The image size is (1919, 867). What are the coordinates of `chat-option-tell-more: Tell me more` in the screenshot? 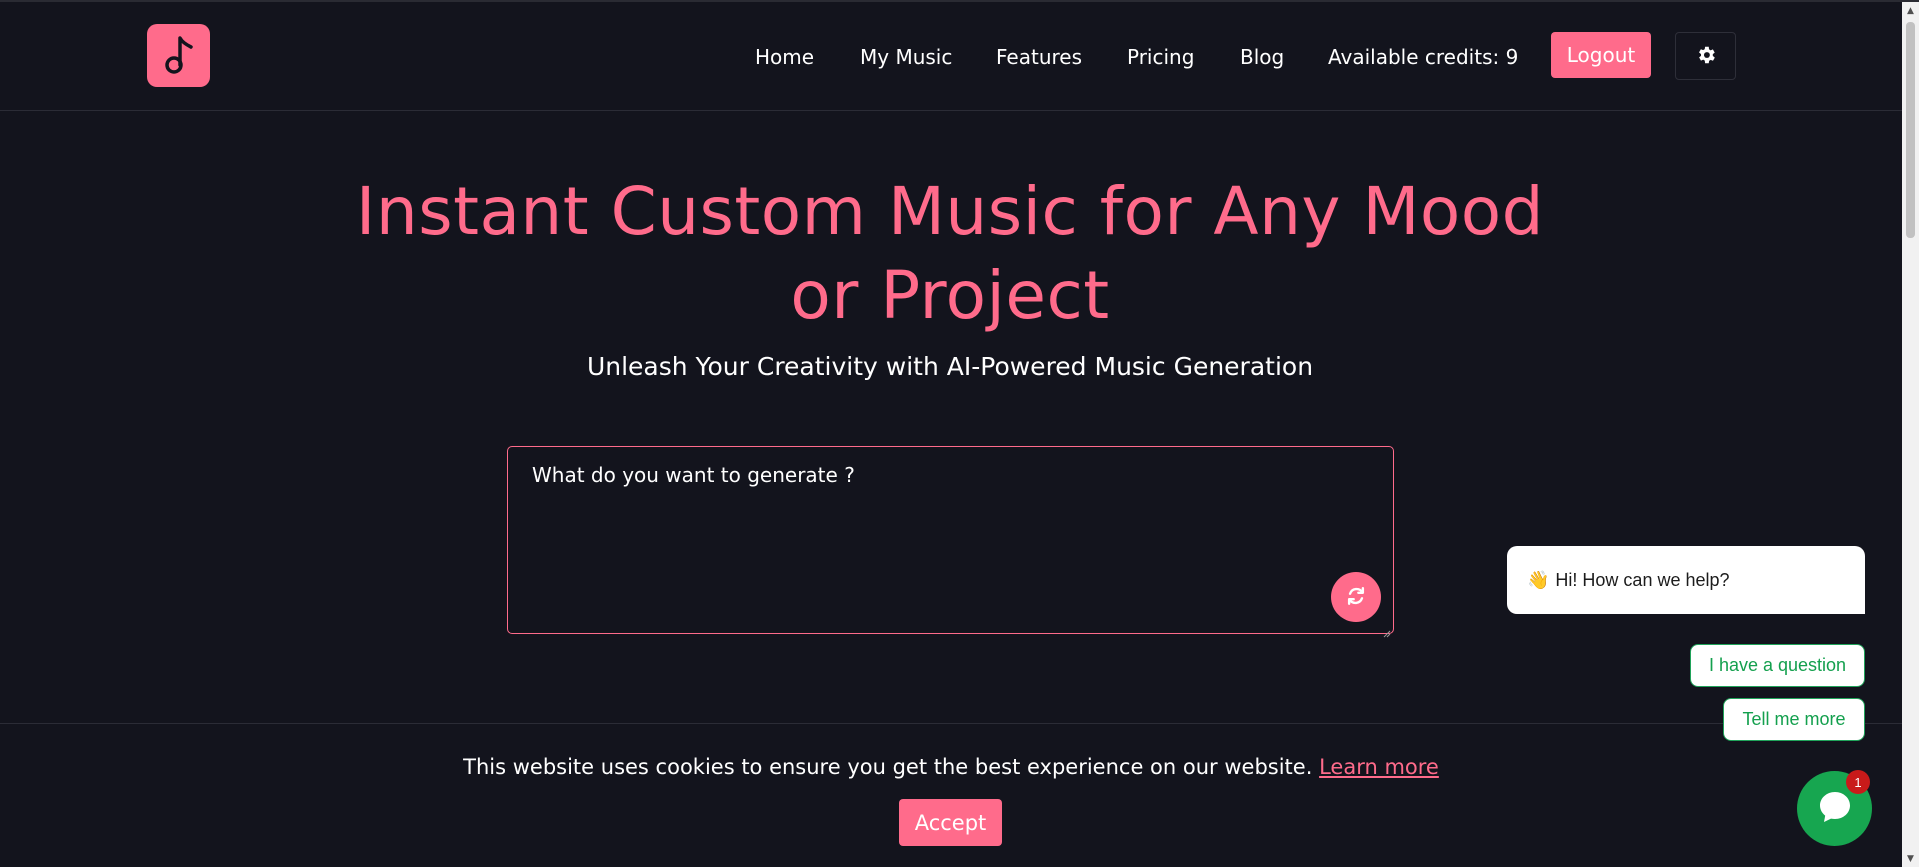 It's located at (1794, 719).